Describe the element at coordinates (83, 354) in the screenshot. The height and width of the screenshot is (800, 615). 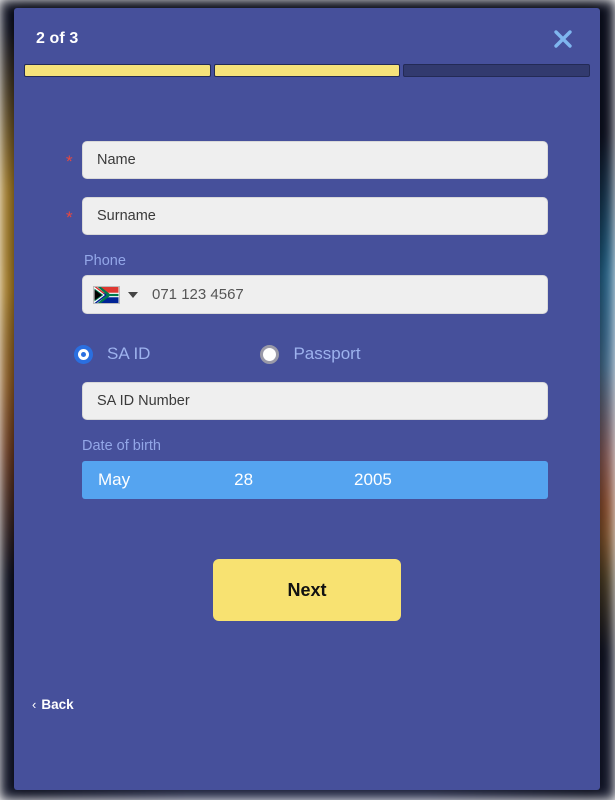
I see `radio-selected-icon` at that location.